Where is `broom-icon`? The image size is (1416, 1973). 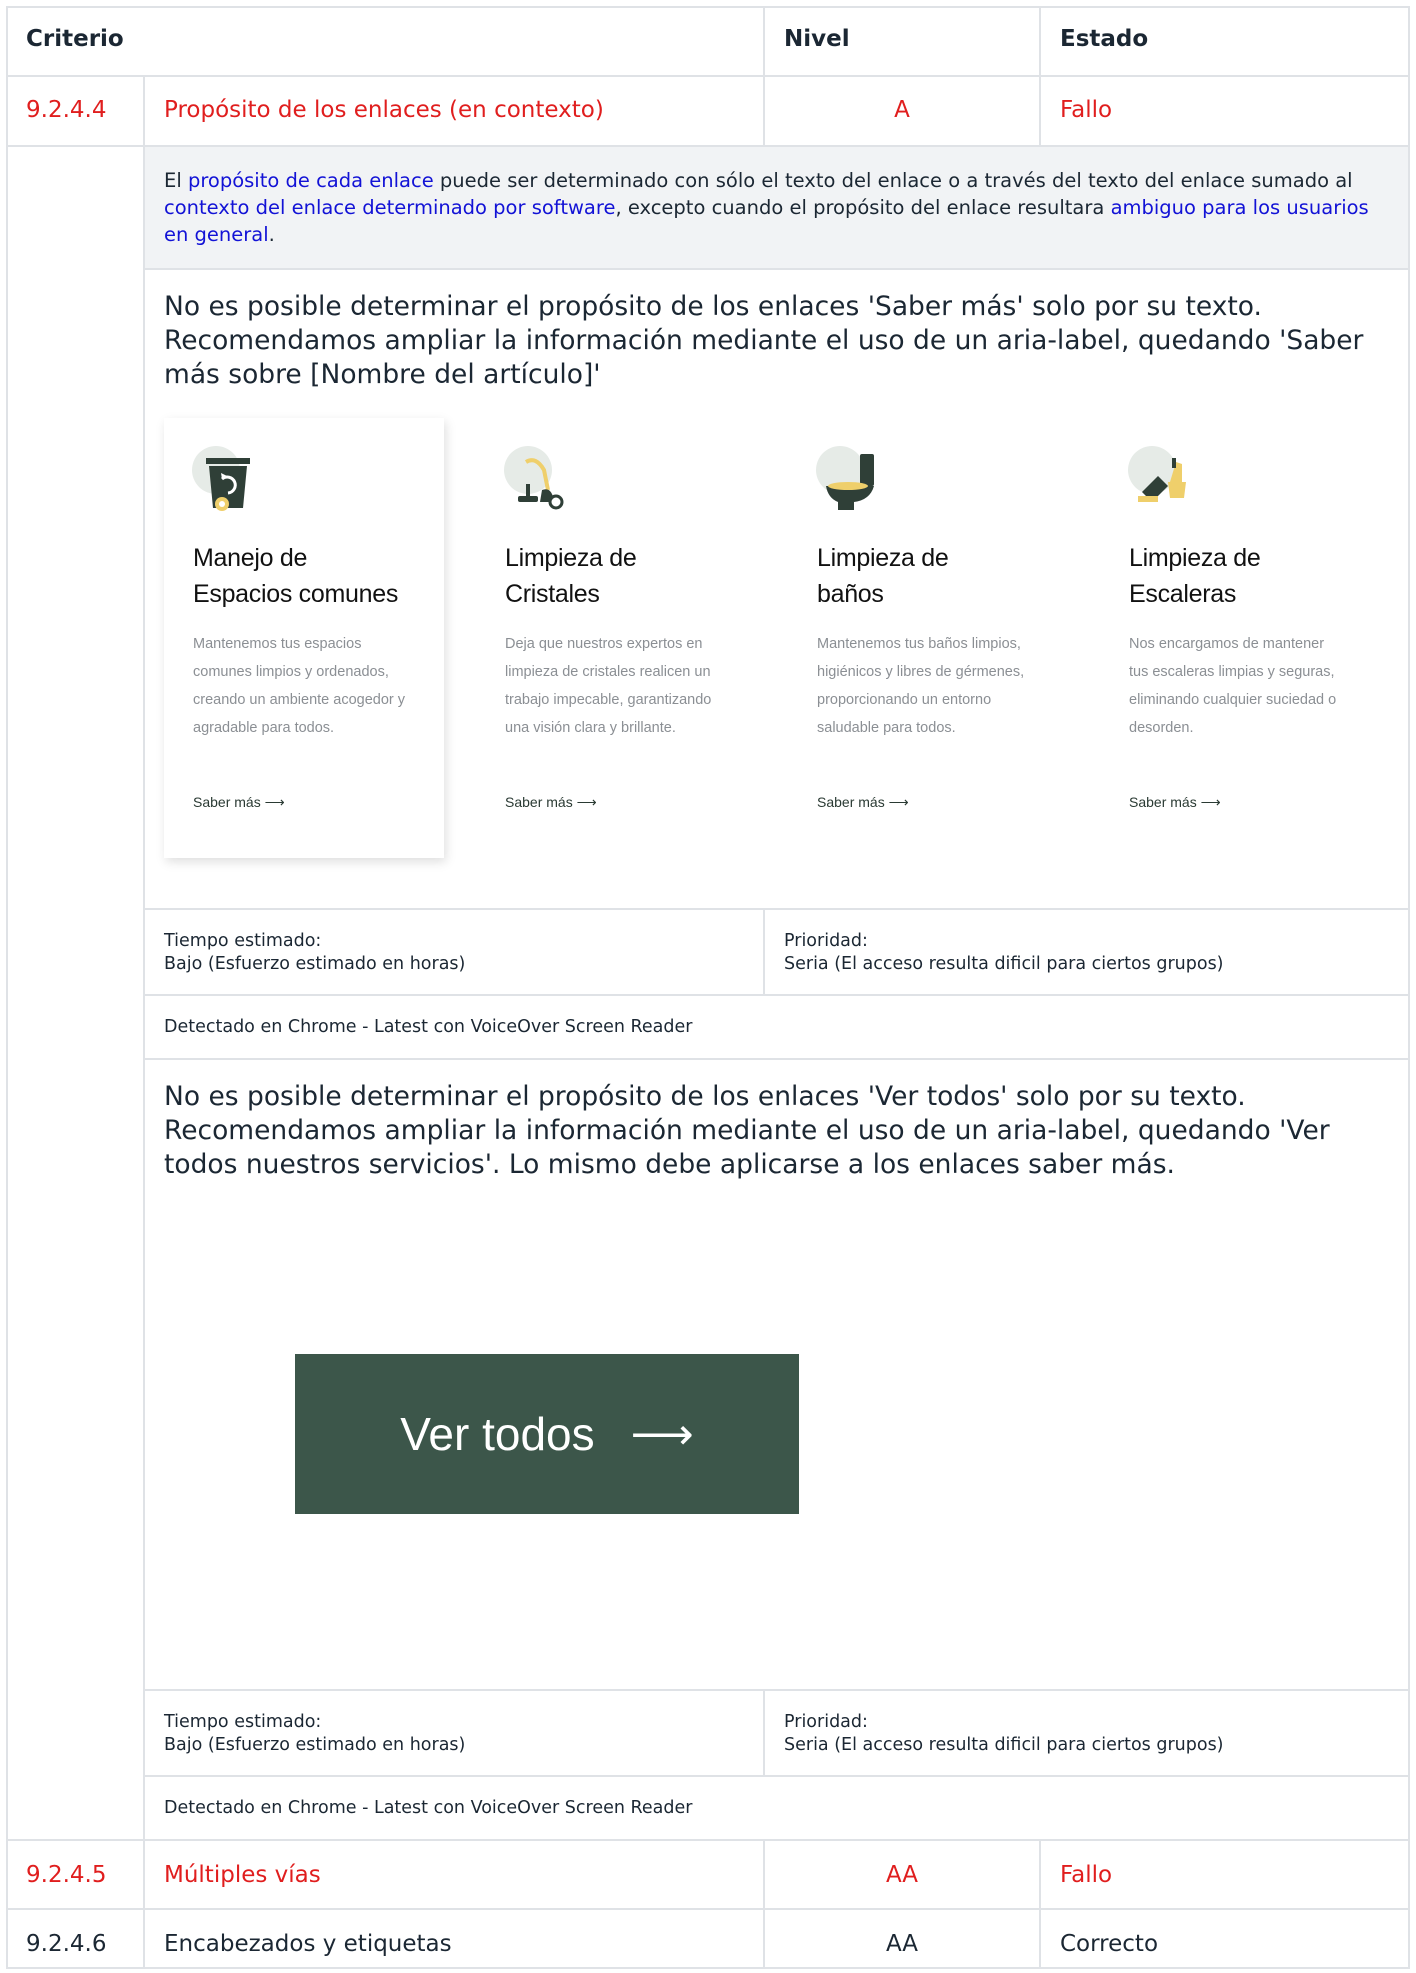
broom-icon is located at coordinates (1163, 481).